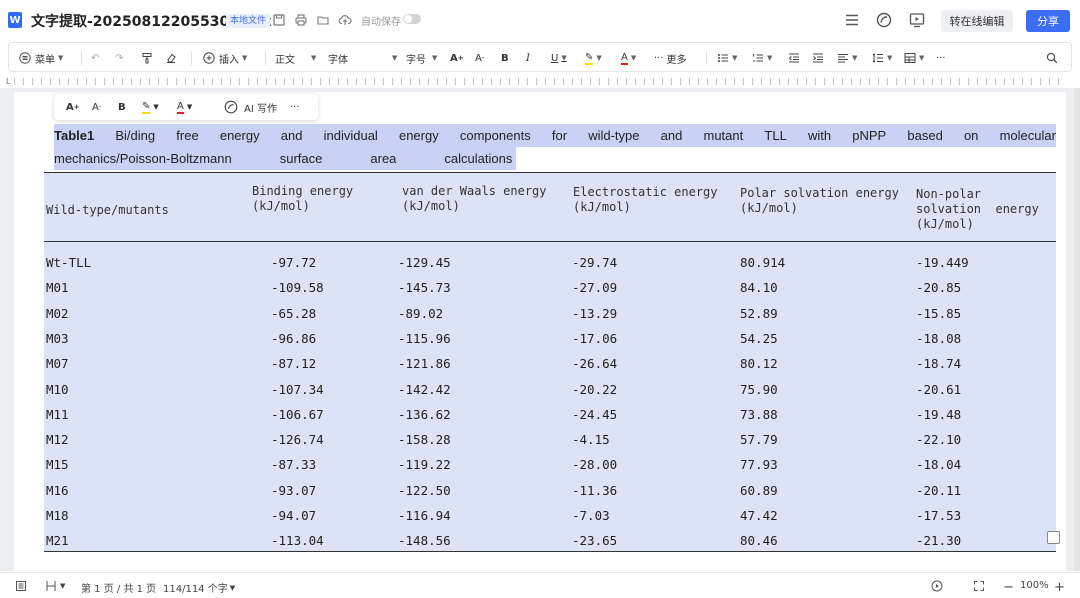 Image resolution: width=1080 pixels, height=598 pixels. Describe the element at coordinates (939, 389) in the screenshot. I see `value-cell: -20.61` at that location.